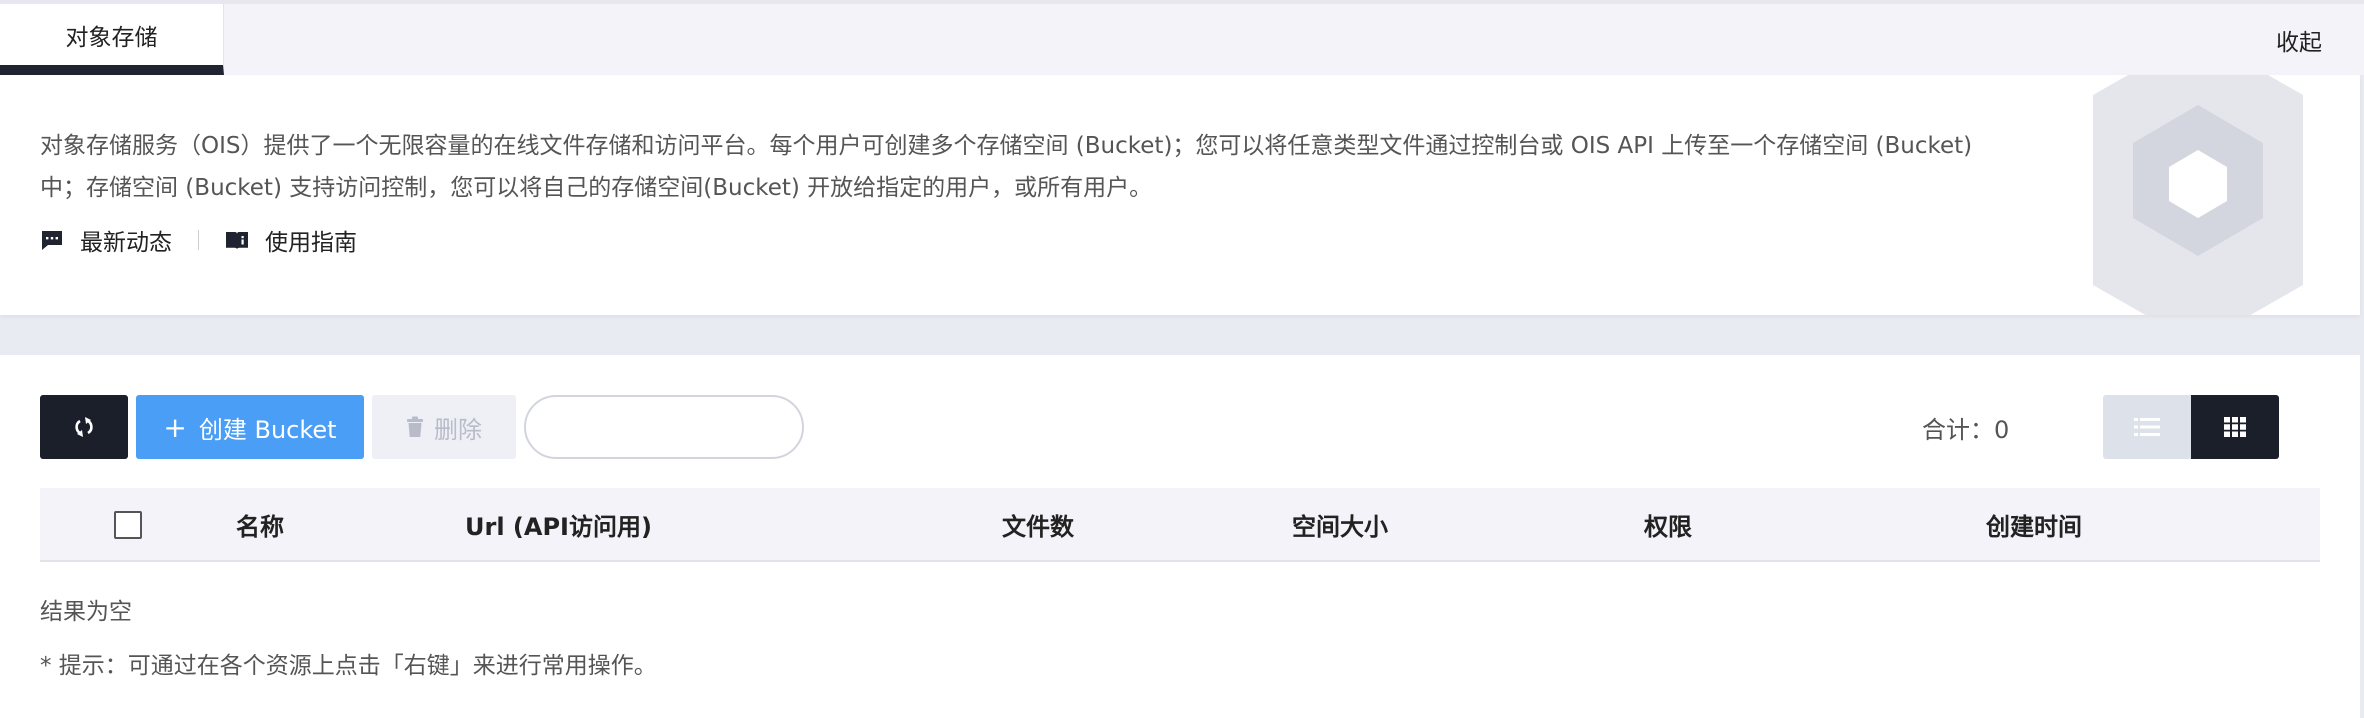 This screenshot has height=718, width=2364. I want to click on user-guide-link: 使用指南, so click(291, 240).